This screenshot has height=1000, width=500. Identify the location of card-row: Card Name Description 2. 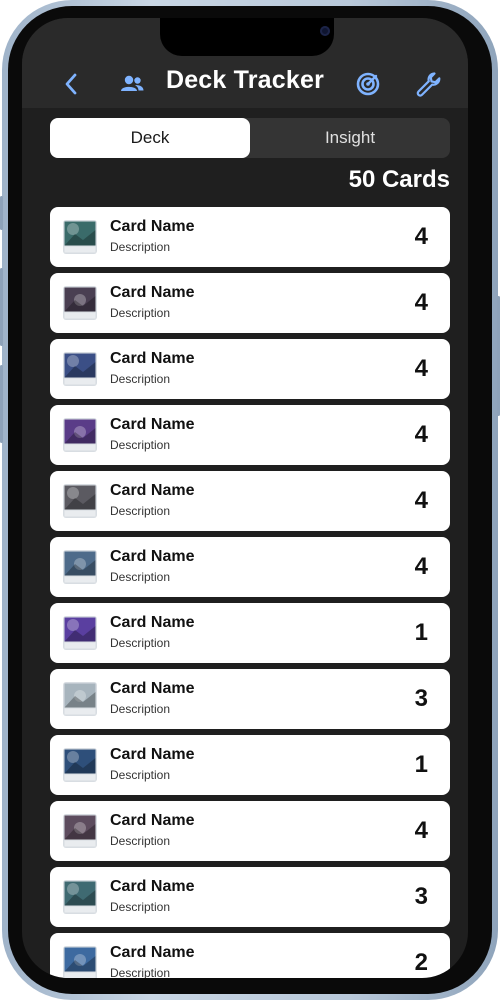
(250, 955).